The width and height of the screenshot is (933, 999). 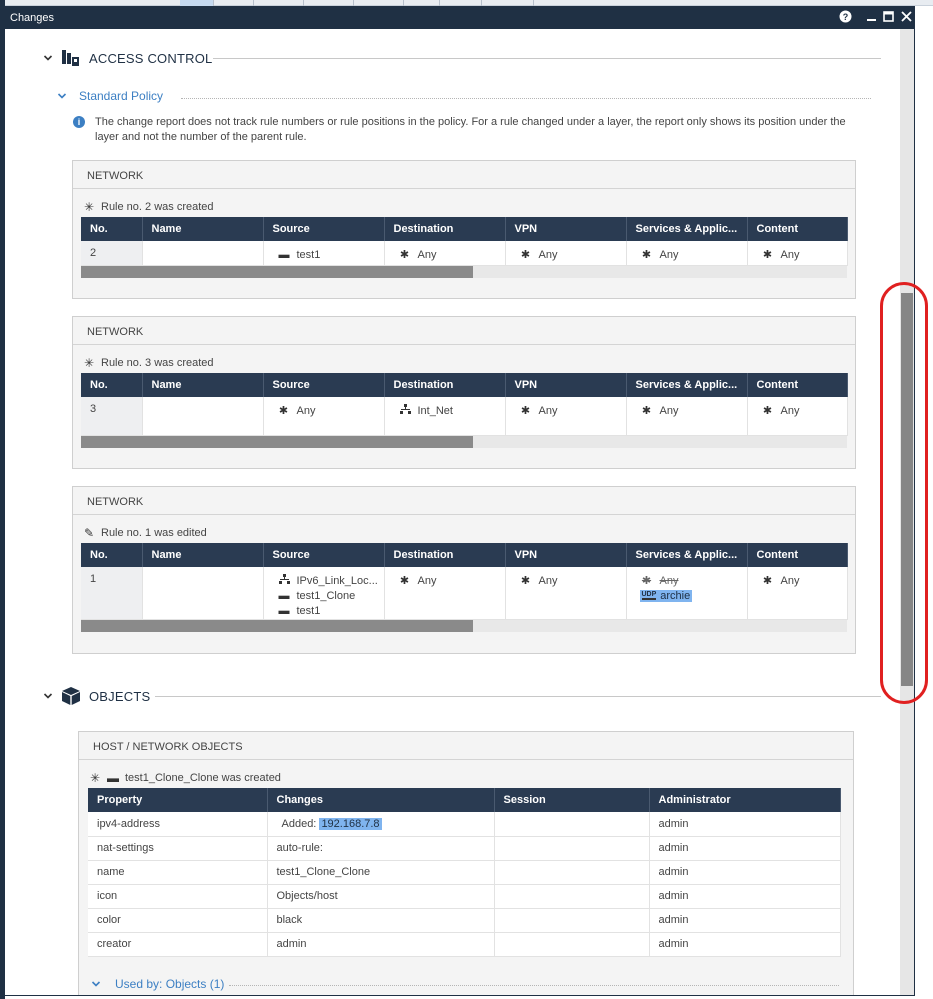 I want to click on rule-vpn: ✱ Any, so click(x=566, y=416).